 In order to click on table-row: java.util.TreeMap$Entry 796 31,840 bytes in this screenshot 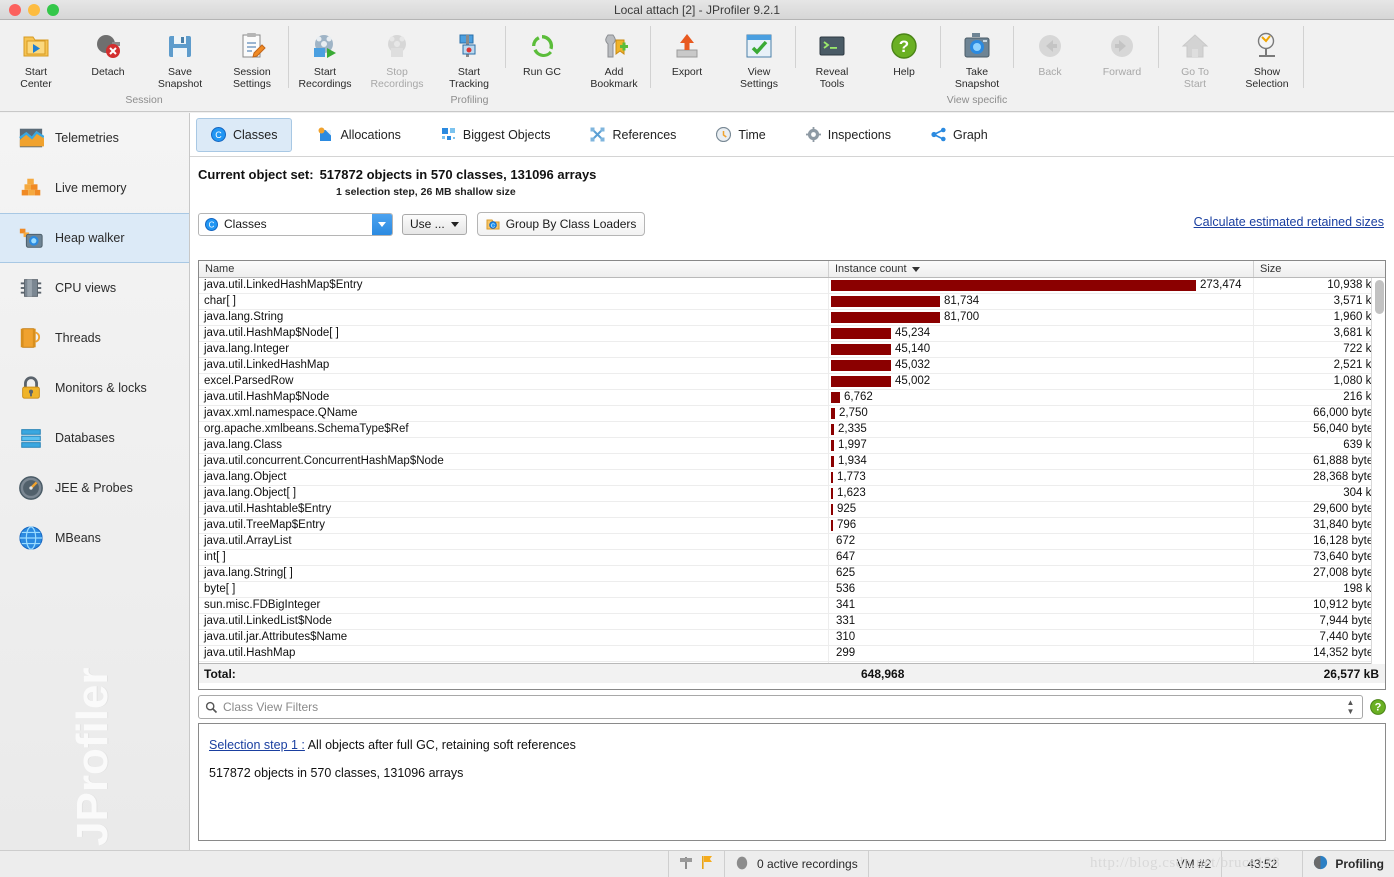, I will do `click(792, 526)`.